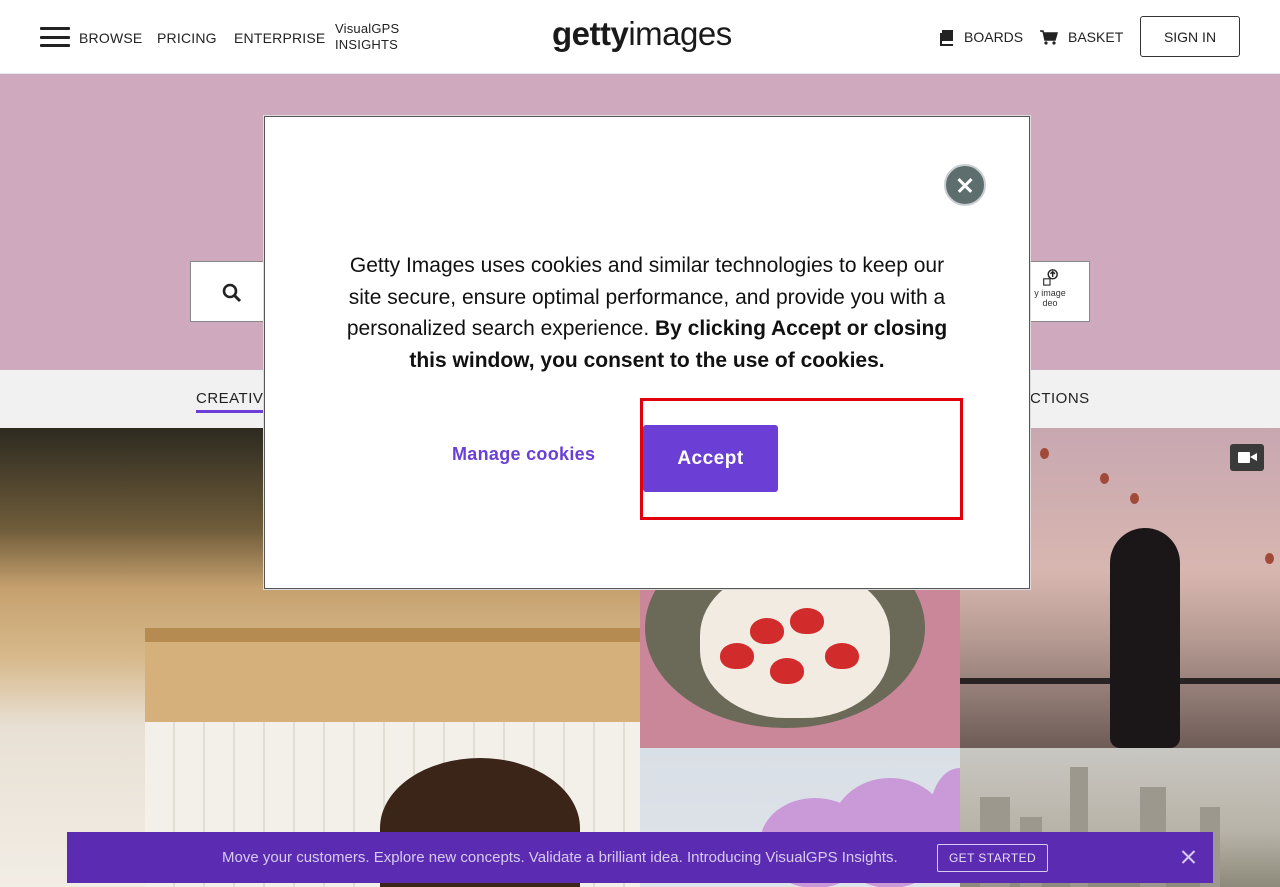  Describe the element at coordinates (590, 33) in the screenshot. I see `logo-bold: getty` at that location.